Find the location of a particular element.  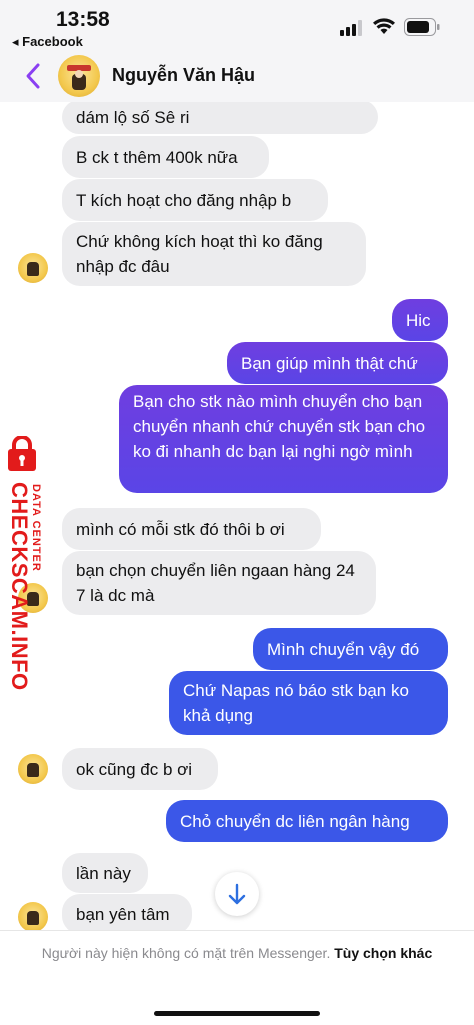

status-time: 13:58 is located at coordinates (83, 19).